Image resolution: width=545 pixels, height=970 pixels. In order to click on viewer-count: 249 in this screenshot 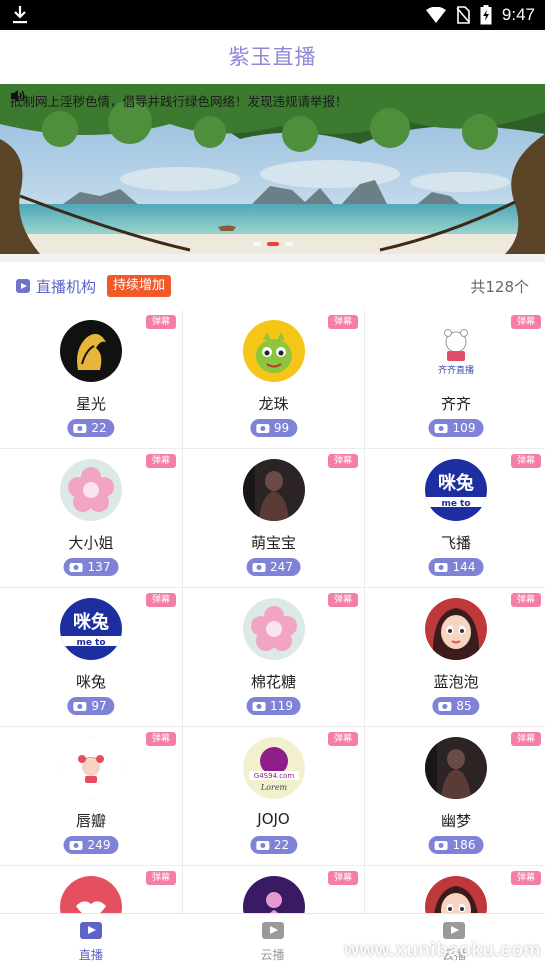, I will do `click(99, 845)`.